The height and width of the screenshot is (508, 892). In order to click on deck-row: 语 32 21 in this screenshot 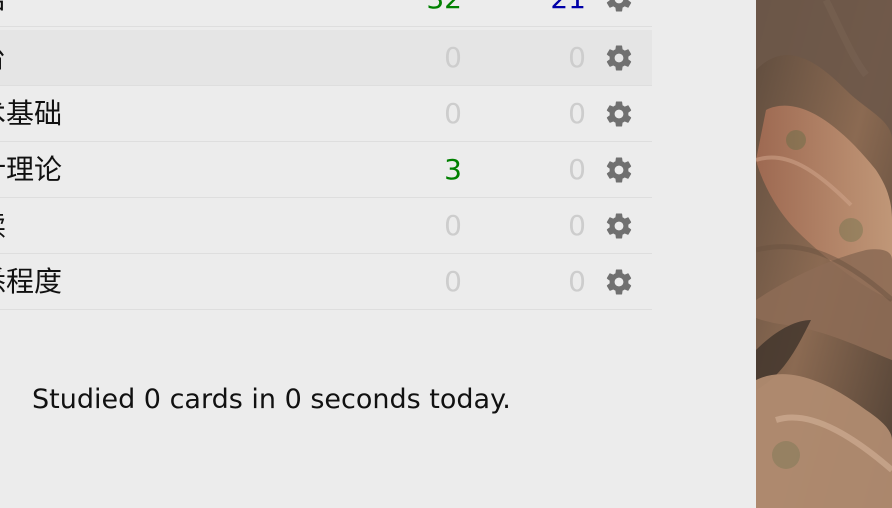, I will do `click(326, 13)`.